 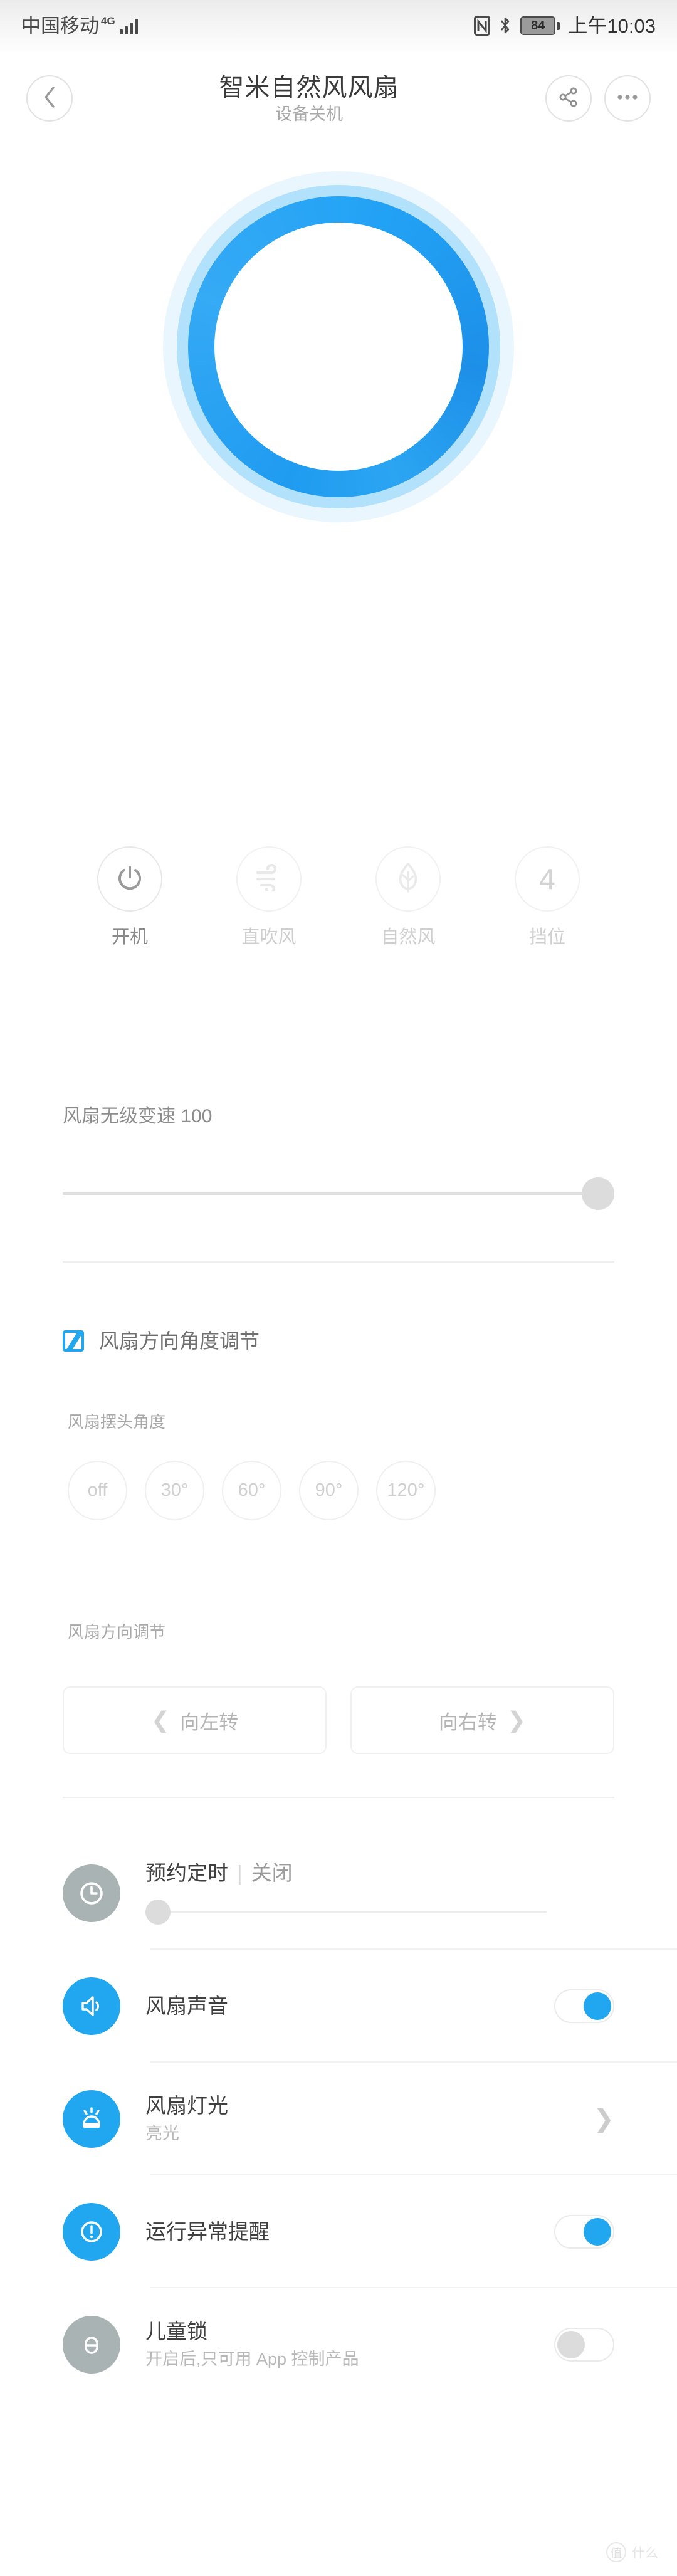 I want to click on list-item-timer: 预约定时 | 关闭, so click(x=338, y=1893).